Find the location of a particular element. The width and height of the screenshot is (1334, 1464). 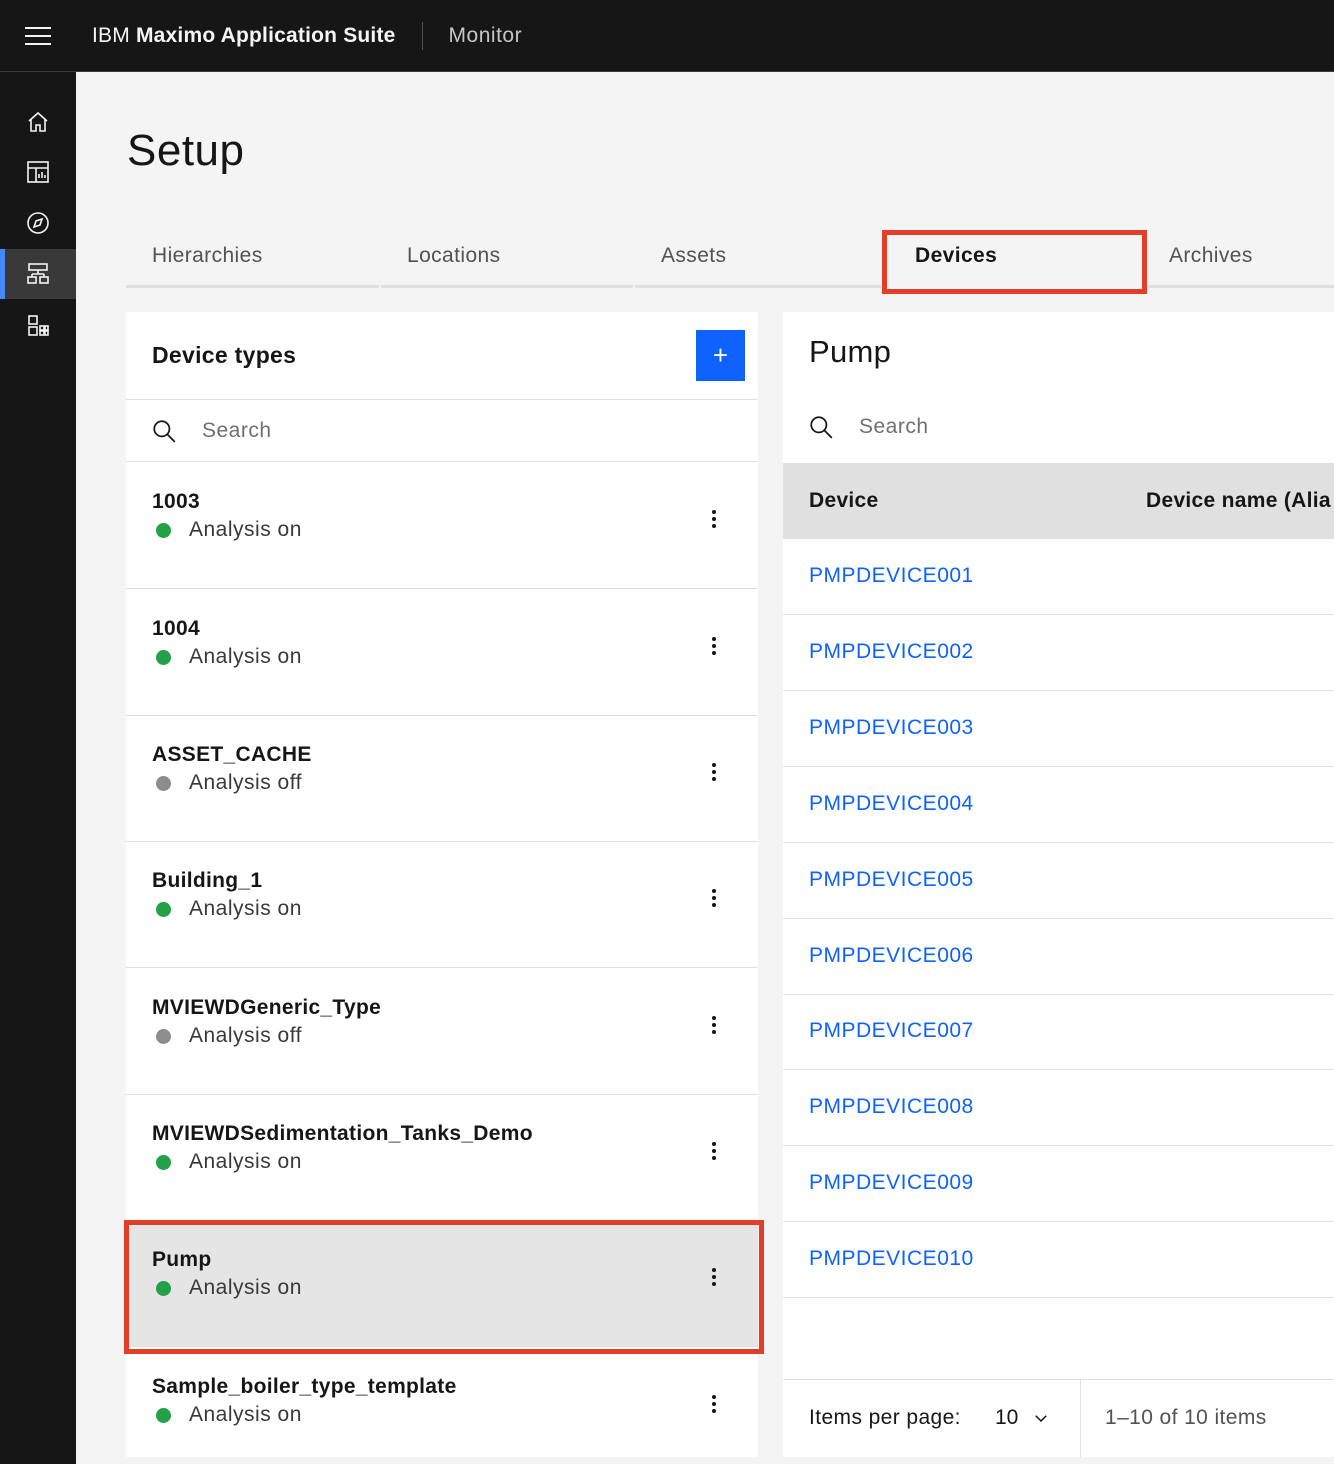

devices-panel-title: Pump is located at coordinates (850, 351).